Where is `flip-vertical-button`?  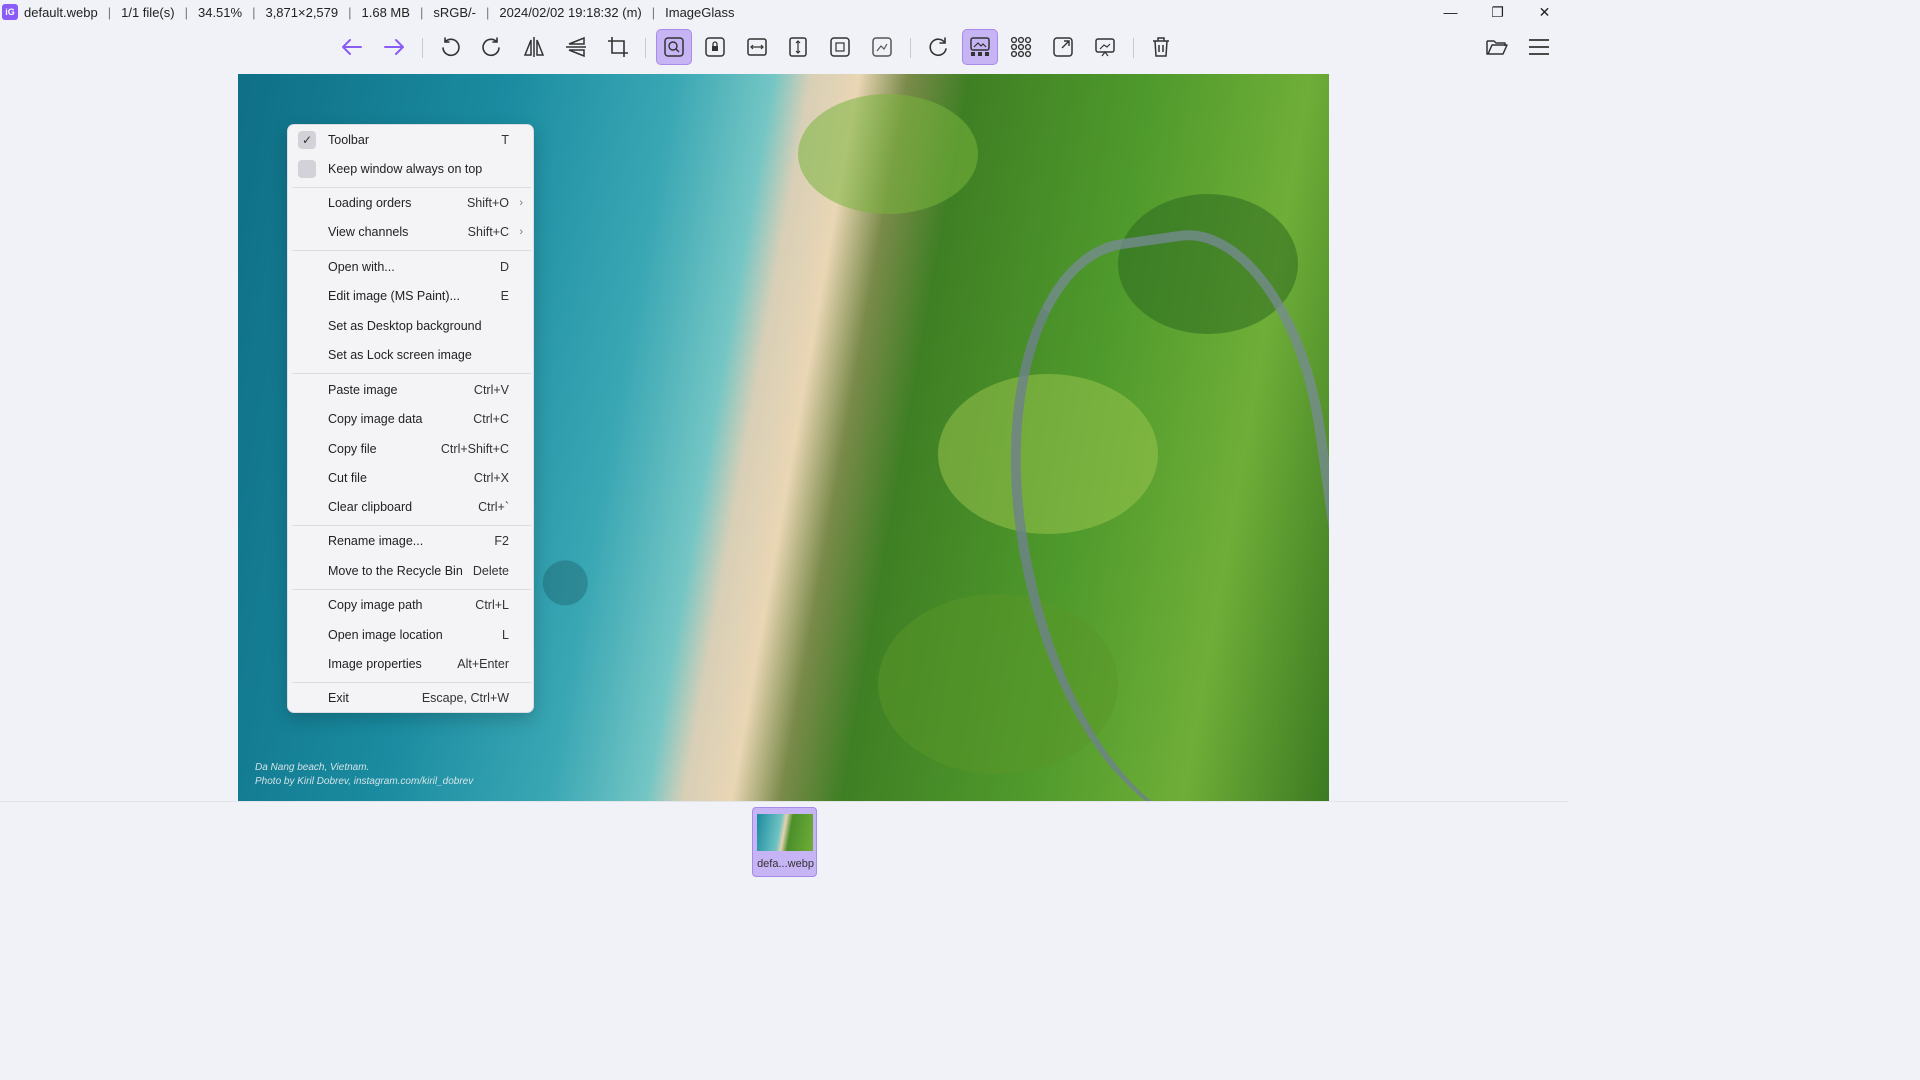
flip-vertical-button is located at coordinates (576, 47).